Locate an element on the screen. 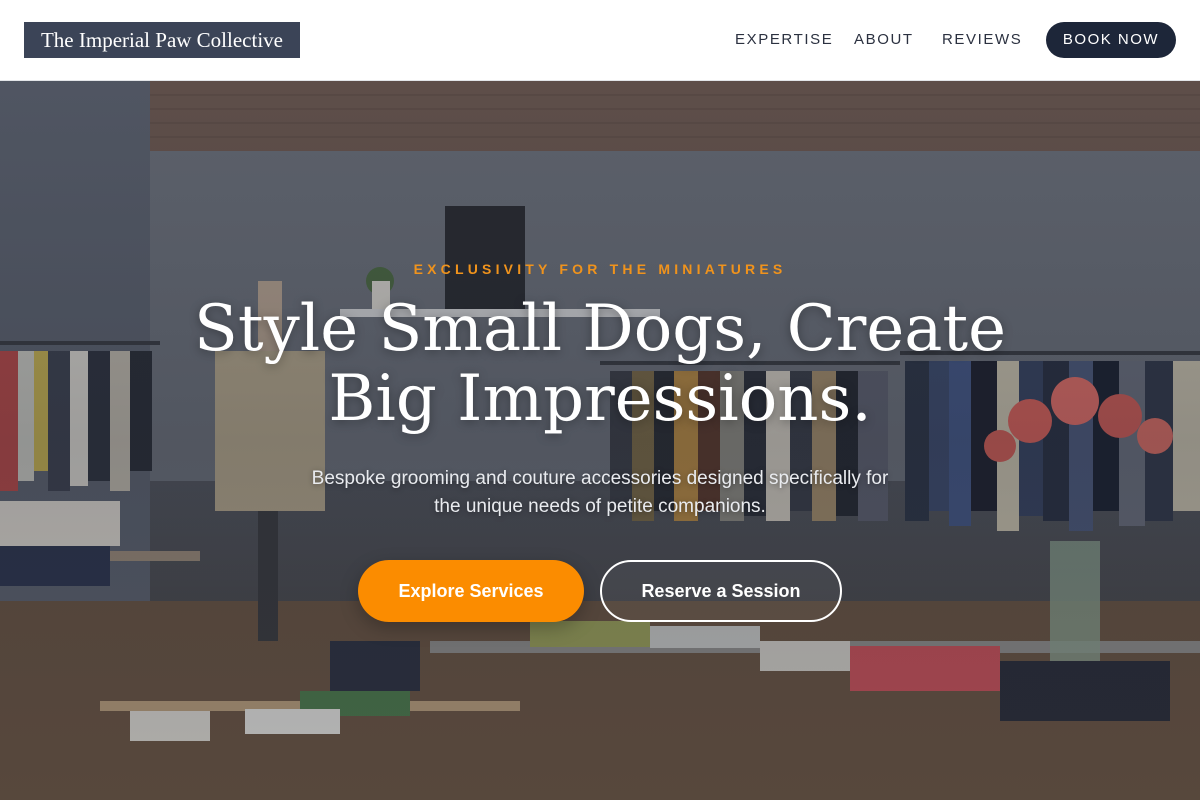 This screenshot has width=1200, height=800. hero-subtitle-line2: the unique needs of petite companions. is located at coordinates (600, 506).